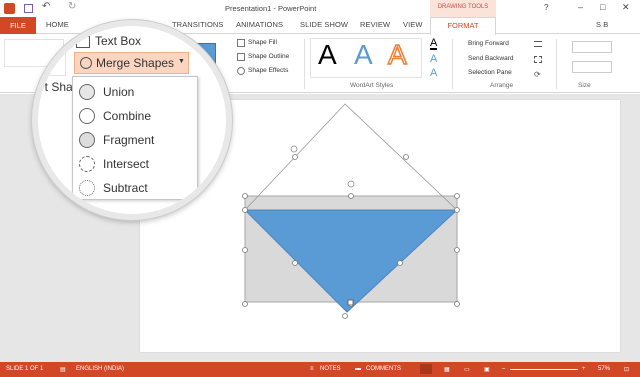  Describe the element at coordinates (87, 188) in the screenshot. I see `subtract-icon` at that location.